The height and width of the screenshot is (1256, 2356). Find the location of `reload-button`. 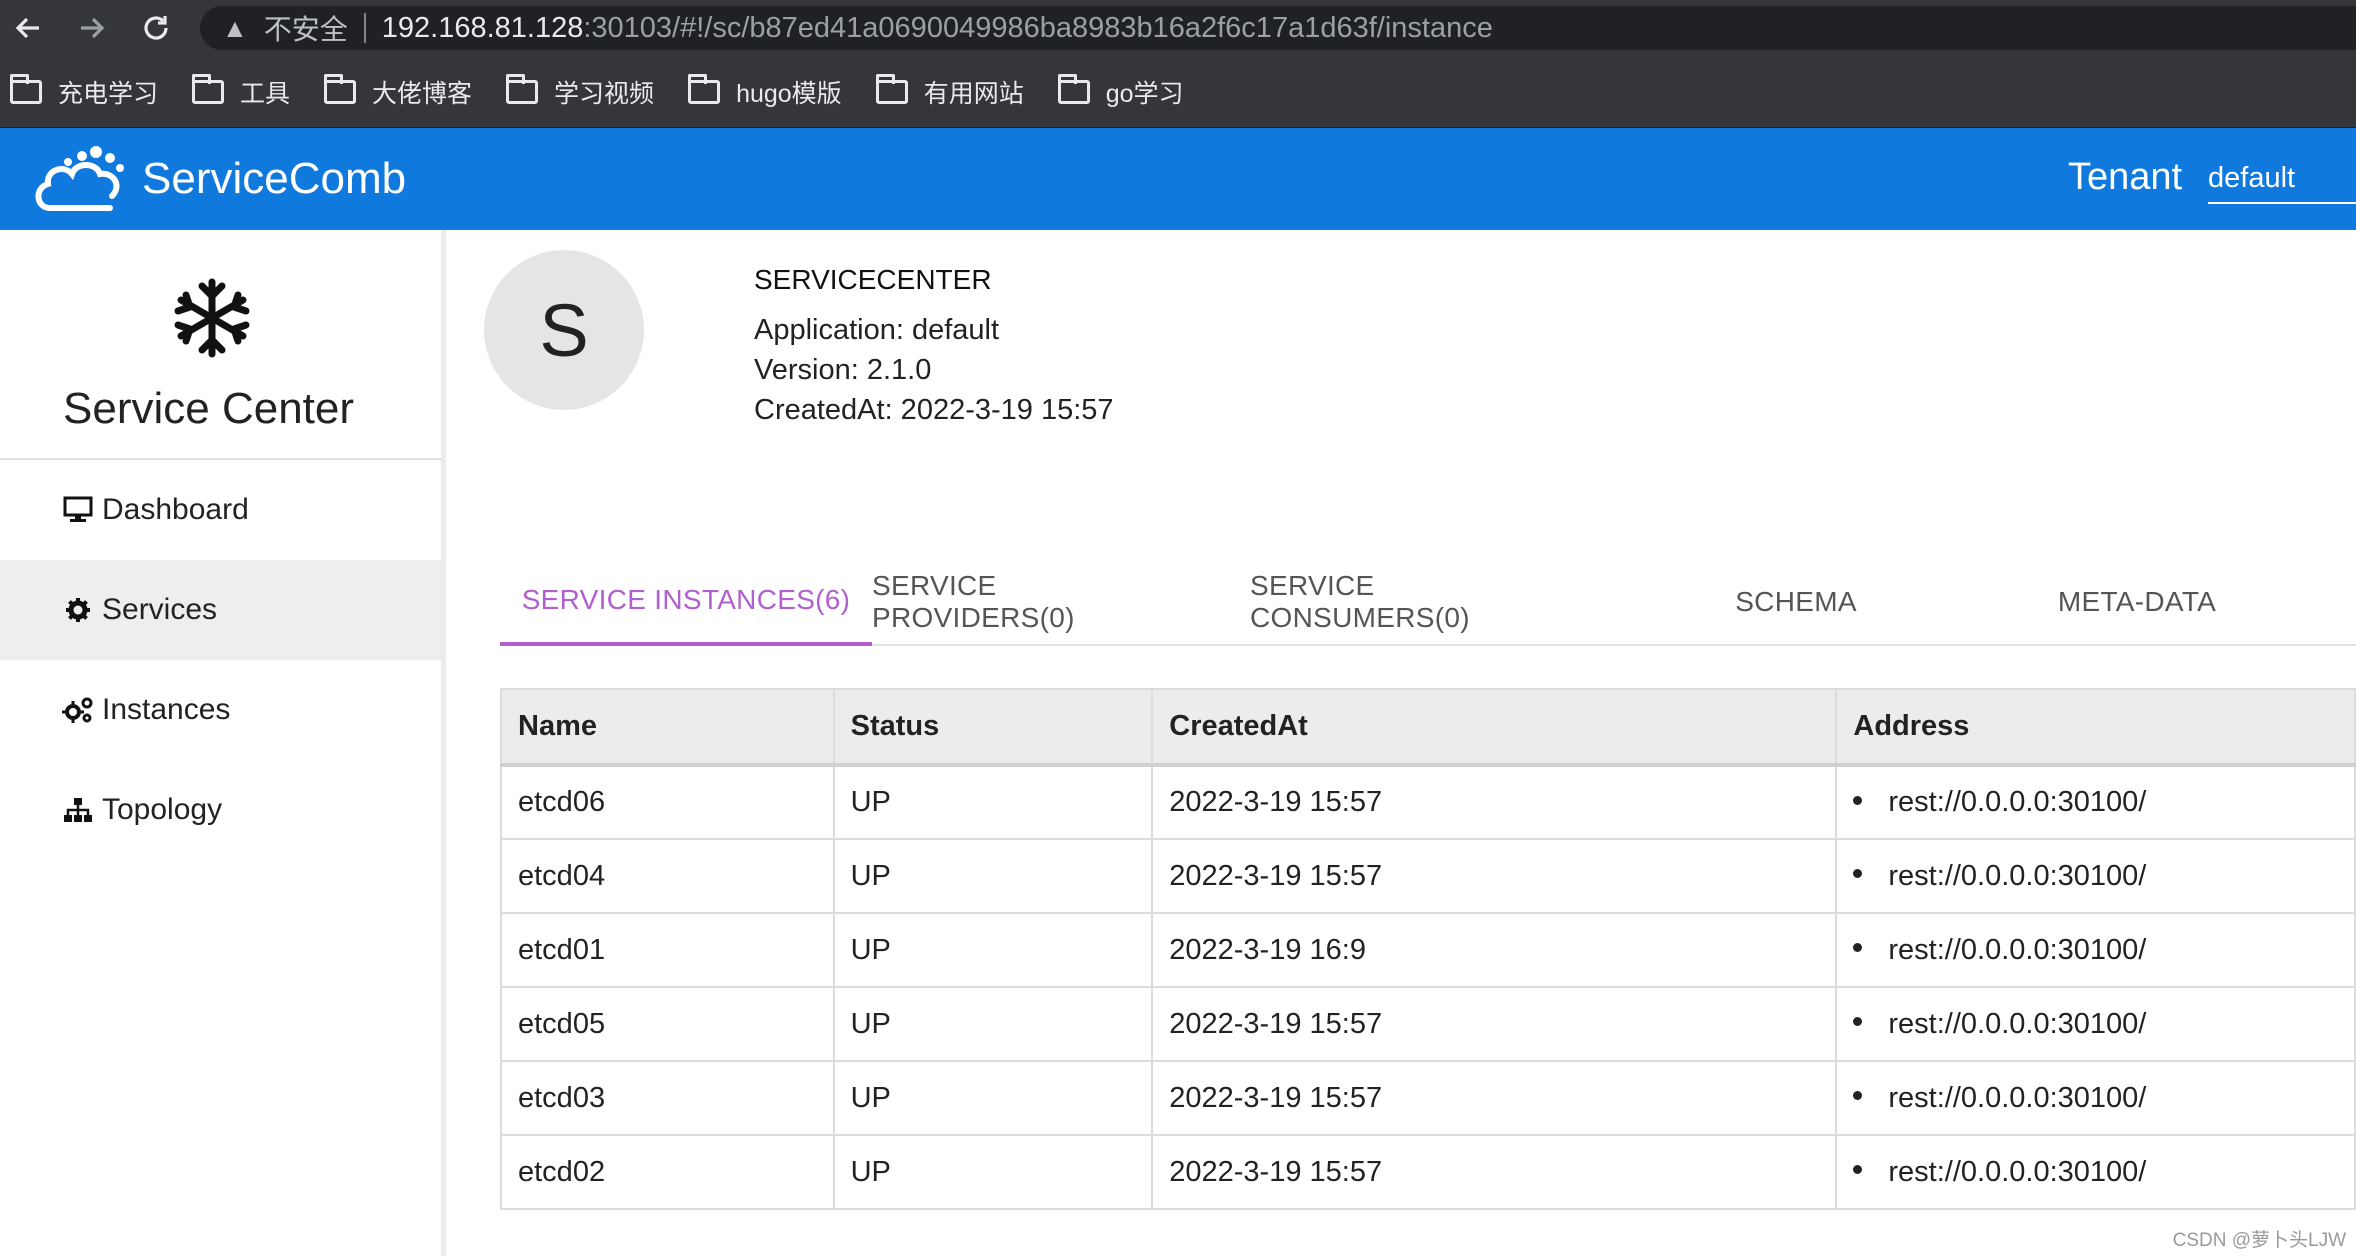

reload-button is located at coordinates (156, 28).